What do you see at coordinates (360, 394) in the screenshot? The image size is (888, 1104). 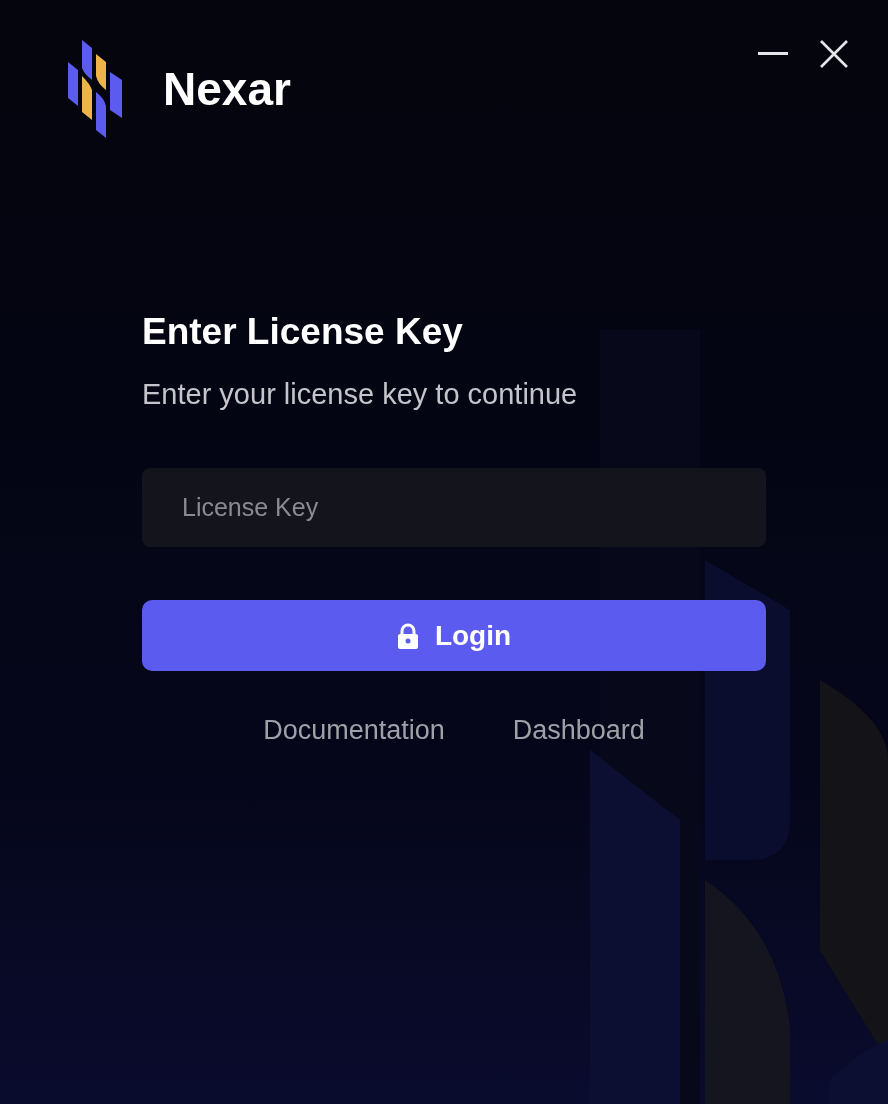 I see `subtitle: Enter your license key to continue` at bounding box center [360, 394].